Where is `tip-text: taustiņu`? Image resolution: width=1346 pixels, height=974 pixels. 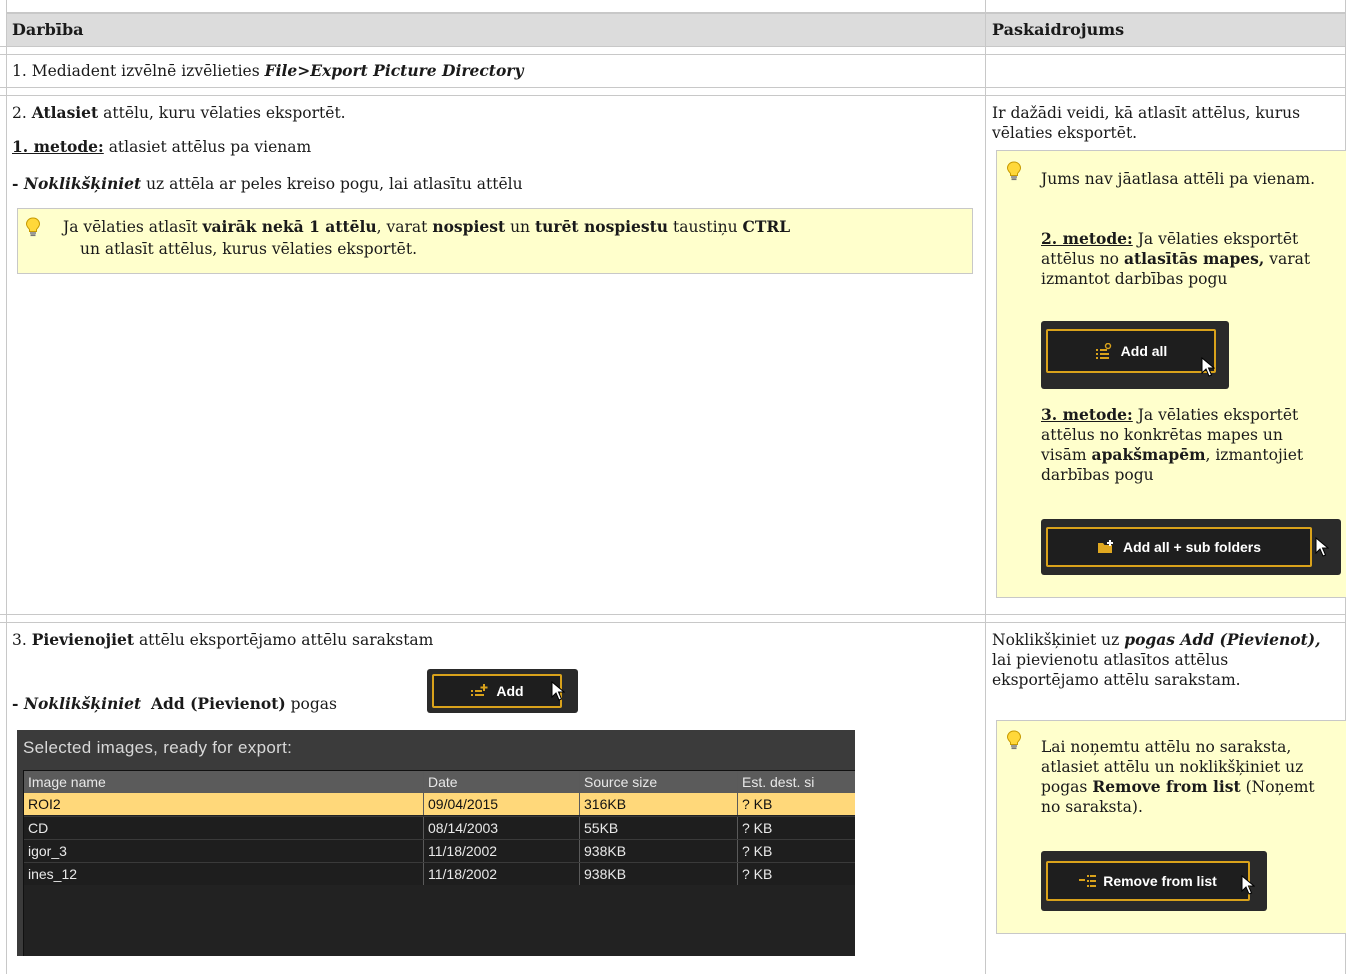
tip-text: taustiņu is located at coordinates (705, 227).